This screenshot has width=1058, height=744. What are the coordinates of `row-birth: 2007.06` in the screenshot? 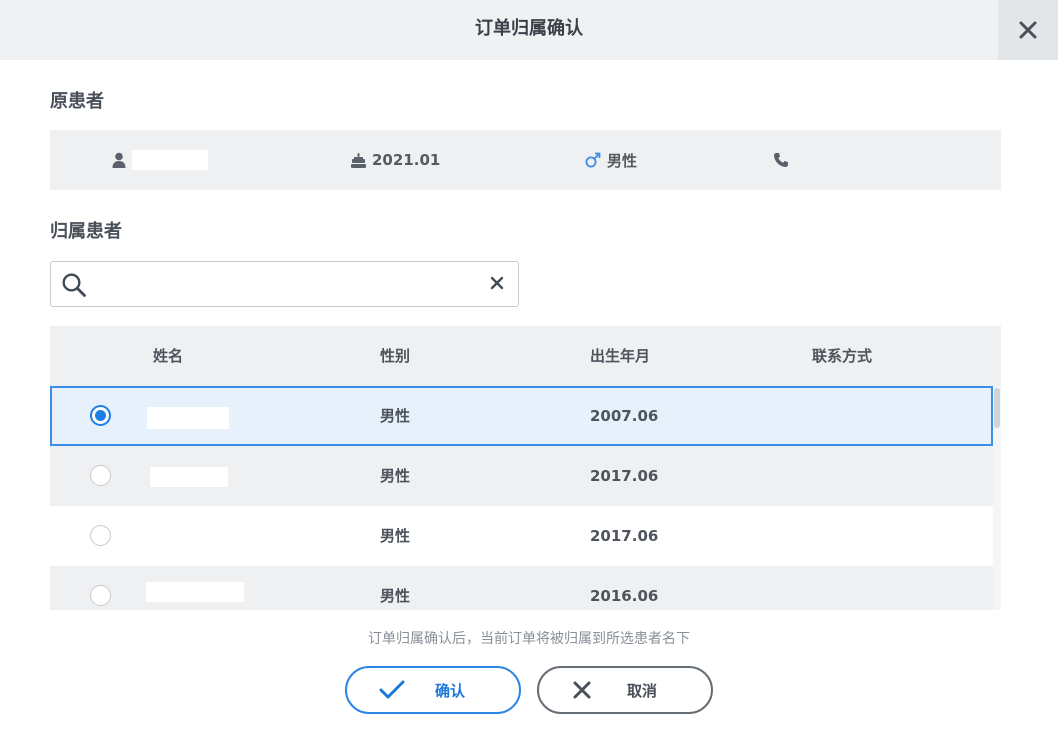 It's located at (624, 416).